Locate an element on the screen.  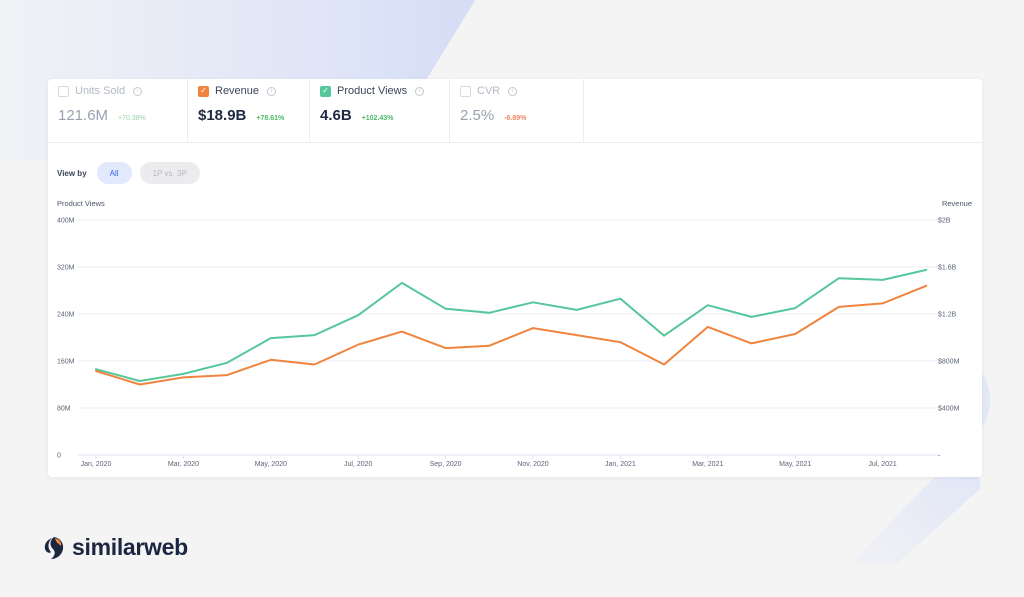
y-tick-label-left: 80M is located at coordinates (64, 409).